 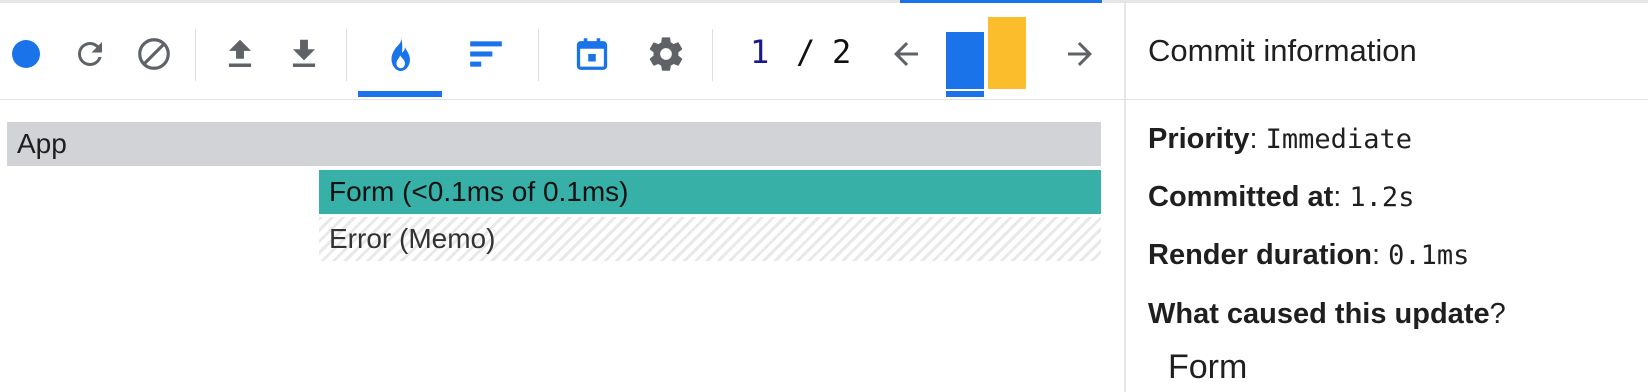 I want to click on priority-label: Priority, so click(x=1199, y=139).